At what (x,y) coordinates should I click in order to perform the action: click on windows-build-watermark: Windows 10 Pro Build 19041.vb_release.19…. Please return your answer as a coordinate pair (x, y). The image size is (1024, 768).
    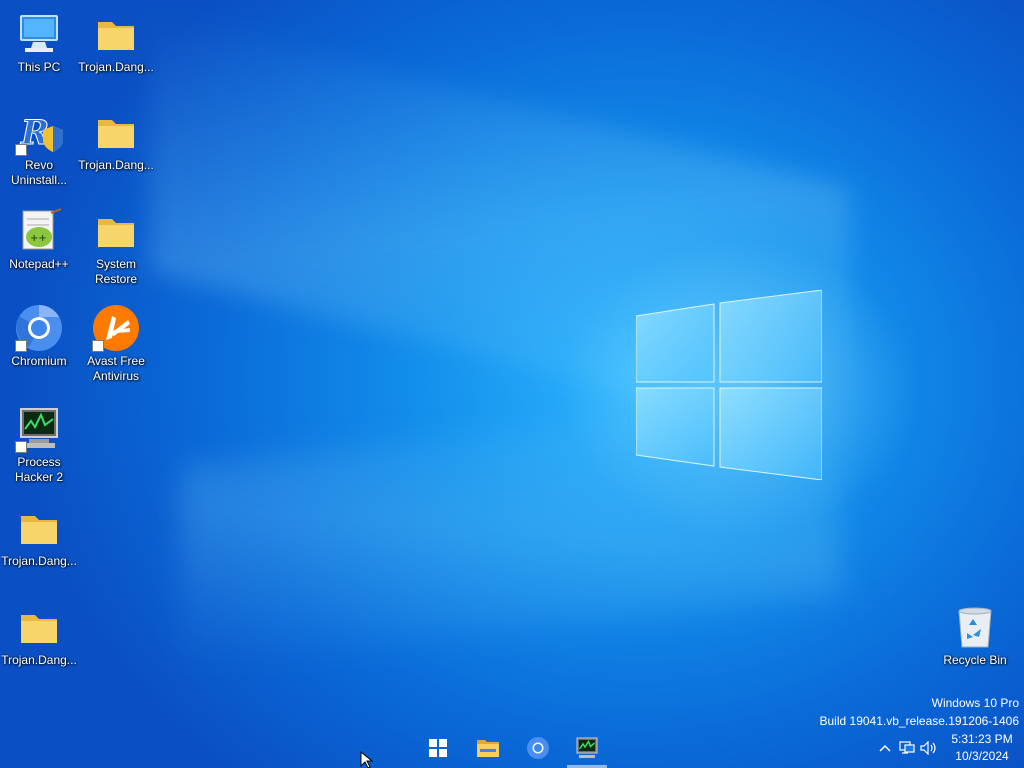
    Looking at the image, I should click on (920, 712).